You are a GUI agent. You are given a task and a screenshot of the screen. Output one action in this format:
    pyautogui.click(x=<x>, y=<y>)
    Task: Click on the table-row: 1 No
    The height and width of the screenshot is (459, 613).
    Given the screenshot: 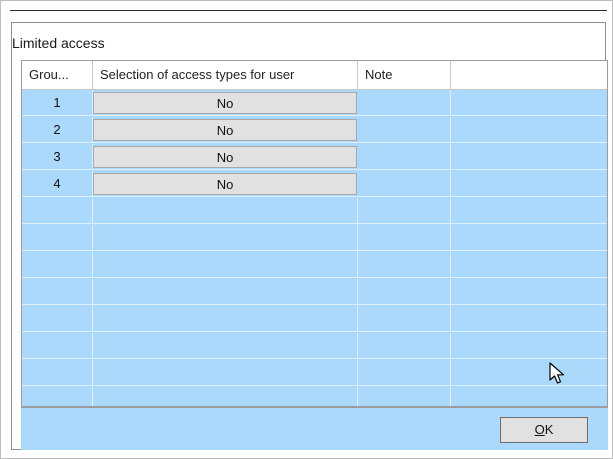 What is the action you would take?
    pyautogui.click(x=314, y=103)
    